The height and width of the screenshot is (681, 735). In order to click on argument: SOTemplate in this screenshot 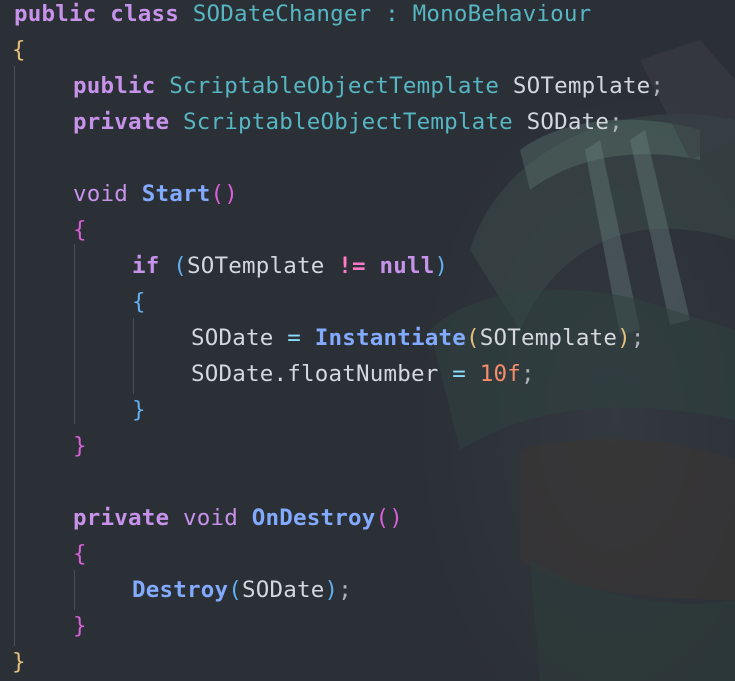, I will do `click(548, 338)`.